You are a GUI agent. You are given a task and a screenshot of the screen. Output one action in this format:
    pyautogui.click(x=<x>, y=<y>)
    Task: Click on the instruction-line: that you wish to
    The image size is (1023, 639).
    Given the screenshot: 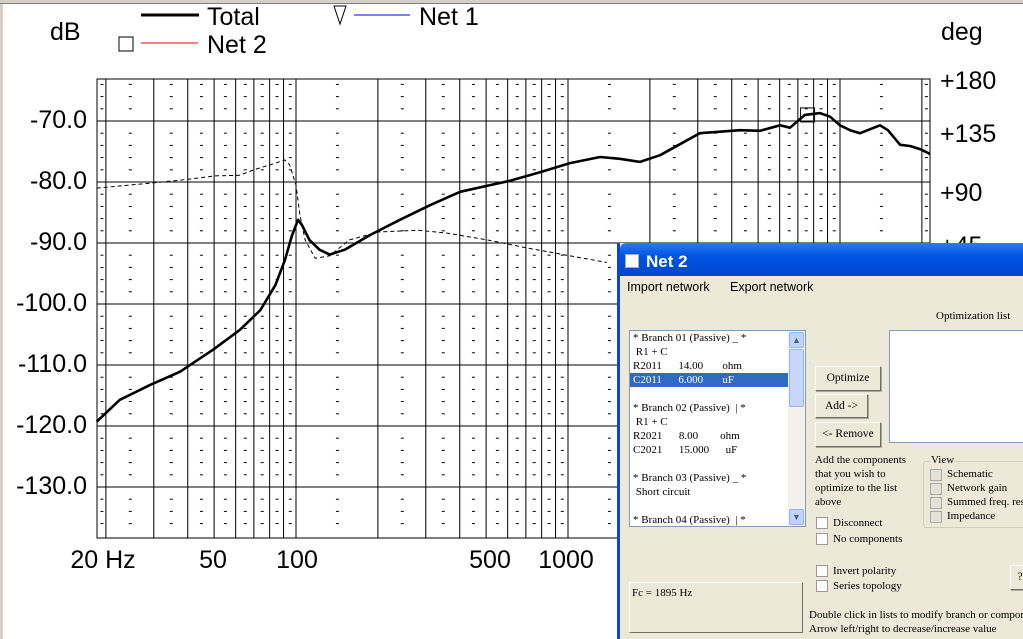 What is the action you would take?
    pyautogui.click(x=850, y=474)
    